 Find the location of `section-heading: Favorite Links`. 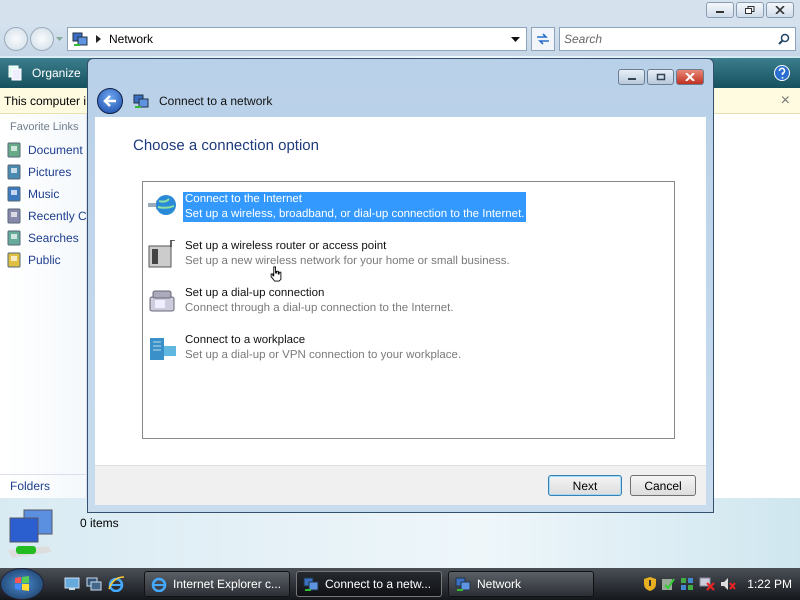

section-heading: Favorite Links is located at coordinates (44, 127).